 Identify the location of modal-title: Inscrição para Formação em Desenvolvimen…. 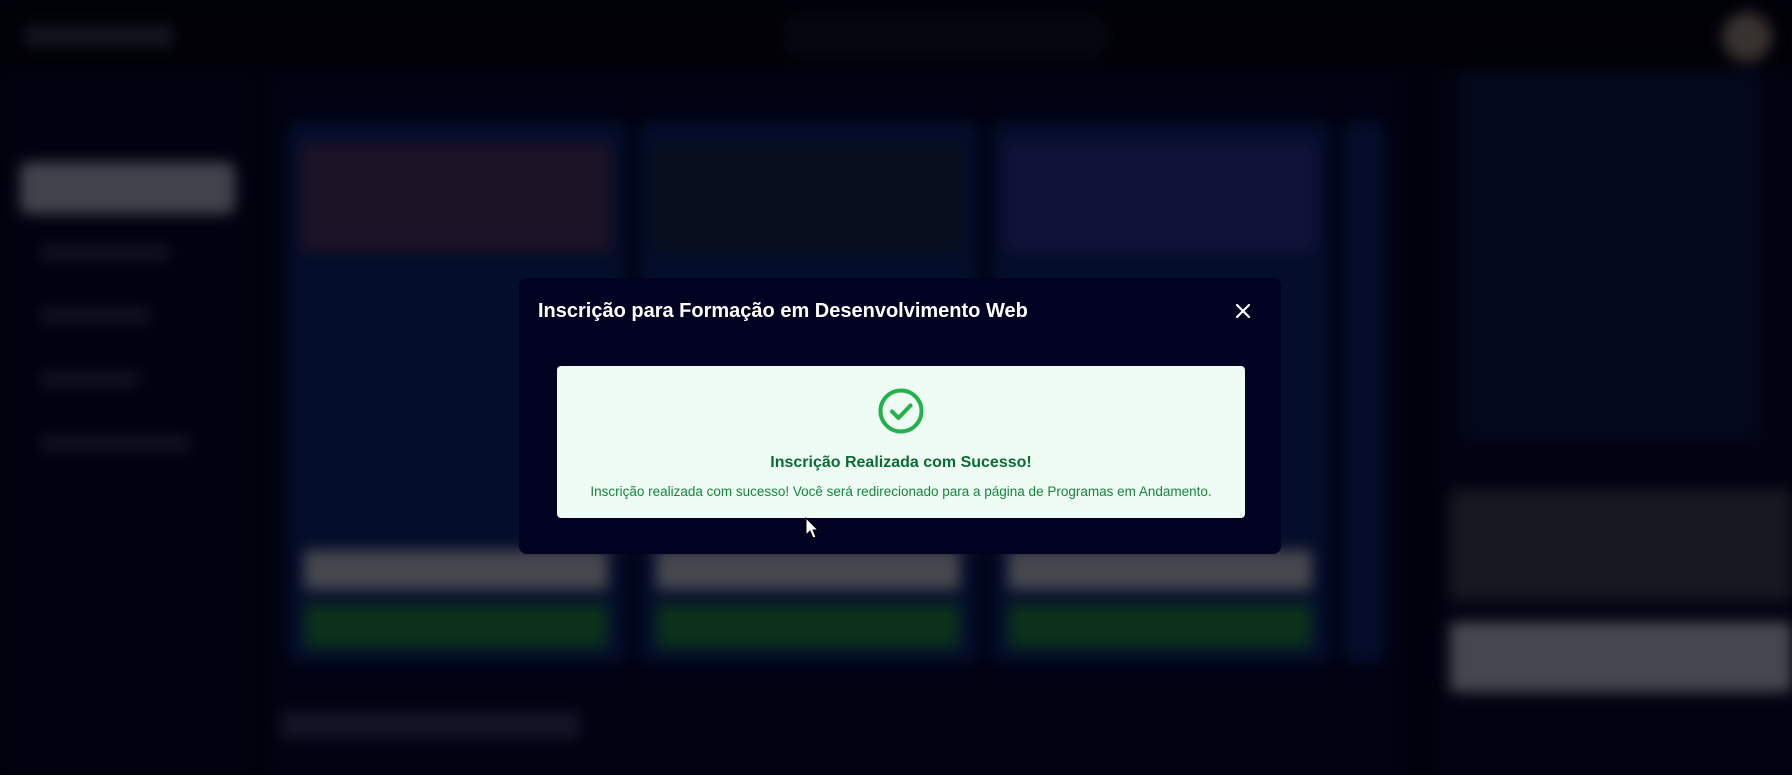
(783, 311).